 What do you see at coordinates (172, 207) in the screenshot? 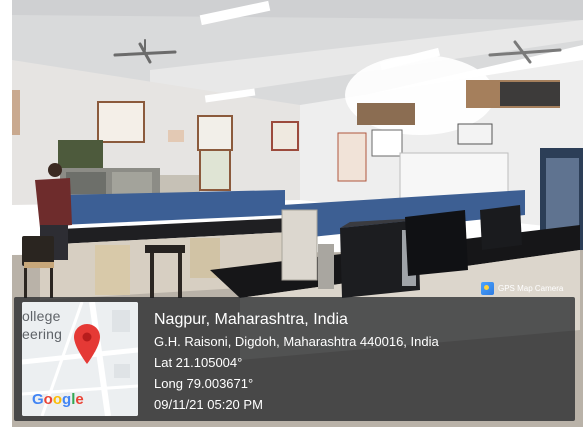
I see `lab-bench-upper` at bounding box center [172, 207].